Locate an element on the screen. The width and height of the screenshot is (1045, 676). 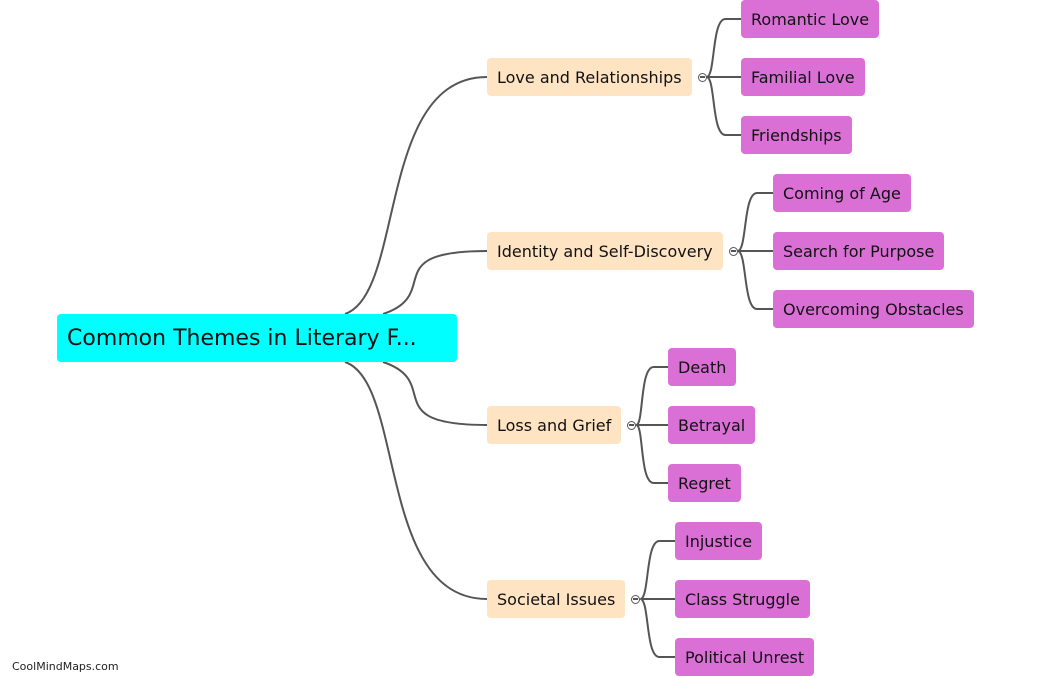
leaf-familial-love: Familial Love is located at coordinates (803, 77).